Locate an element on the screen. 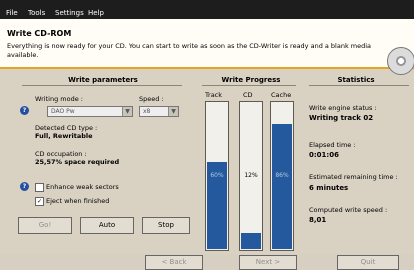  statistics-title: Statistics is located at coordinates (356, 80).